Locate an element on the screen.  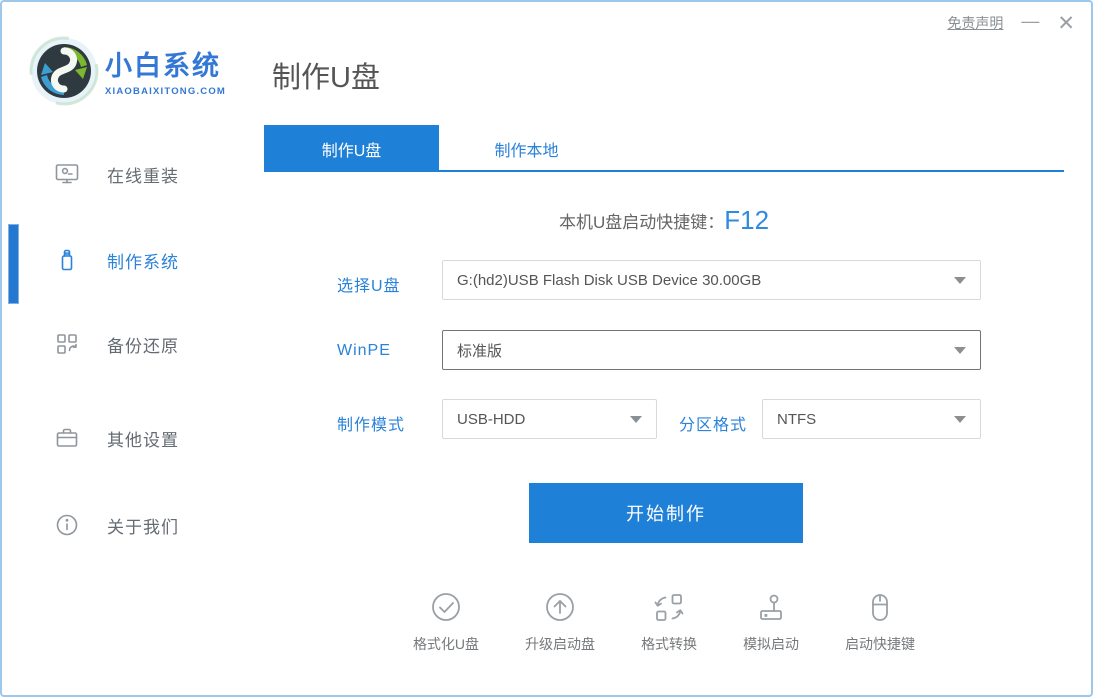
sidebar-item-make-system: 制作系统 is located at coordinates (116, 260).